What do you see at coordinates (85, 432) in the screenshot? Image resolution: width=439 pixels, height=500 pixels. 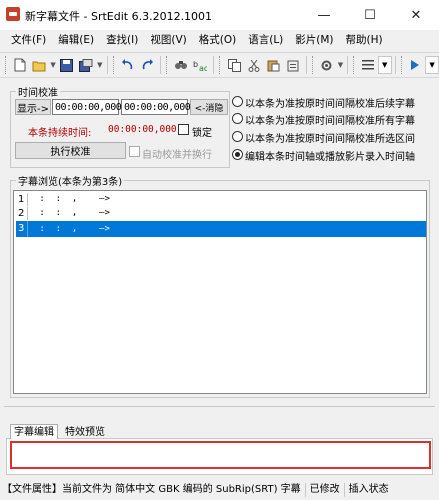 I see `tab-effect-preview: 特效预览` at bounding box center [85, 432].